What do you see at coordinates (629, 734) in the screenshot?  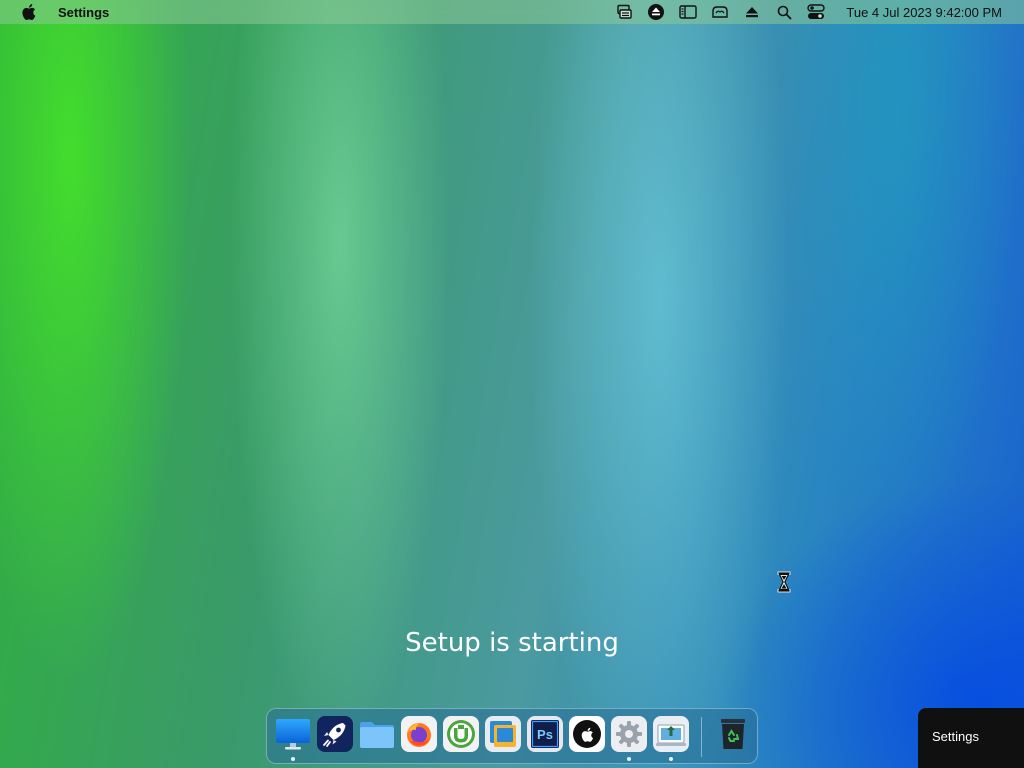 I see `settings-gear-icon` at bounding box center [629, 734].